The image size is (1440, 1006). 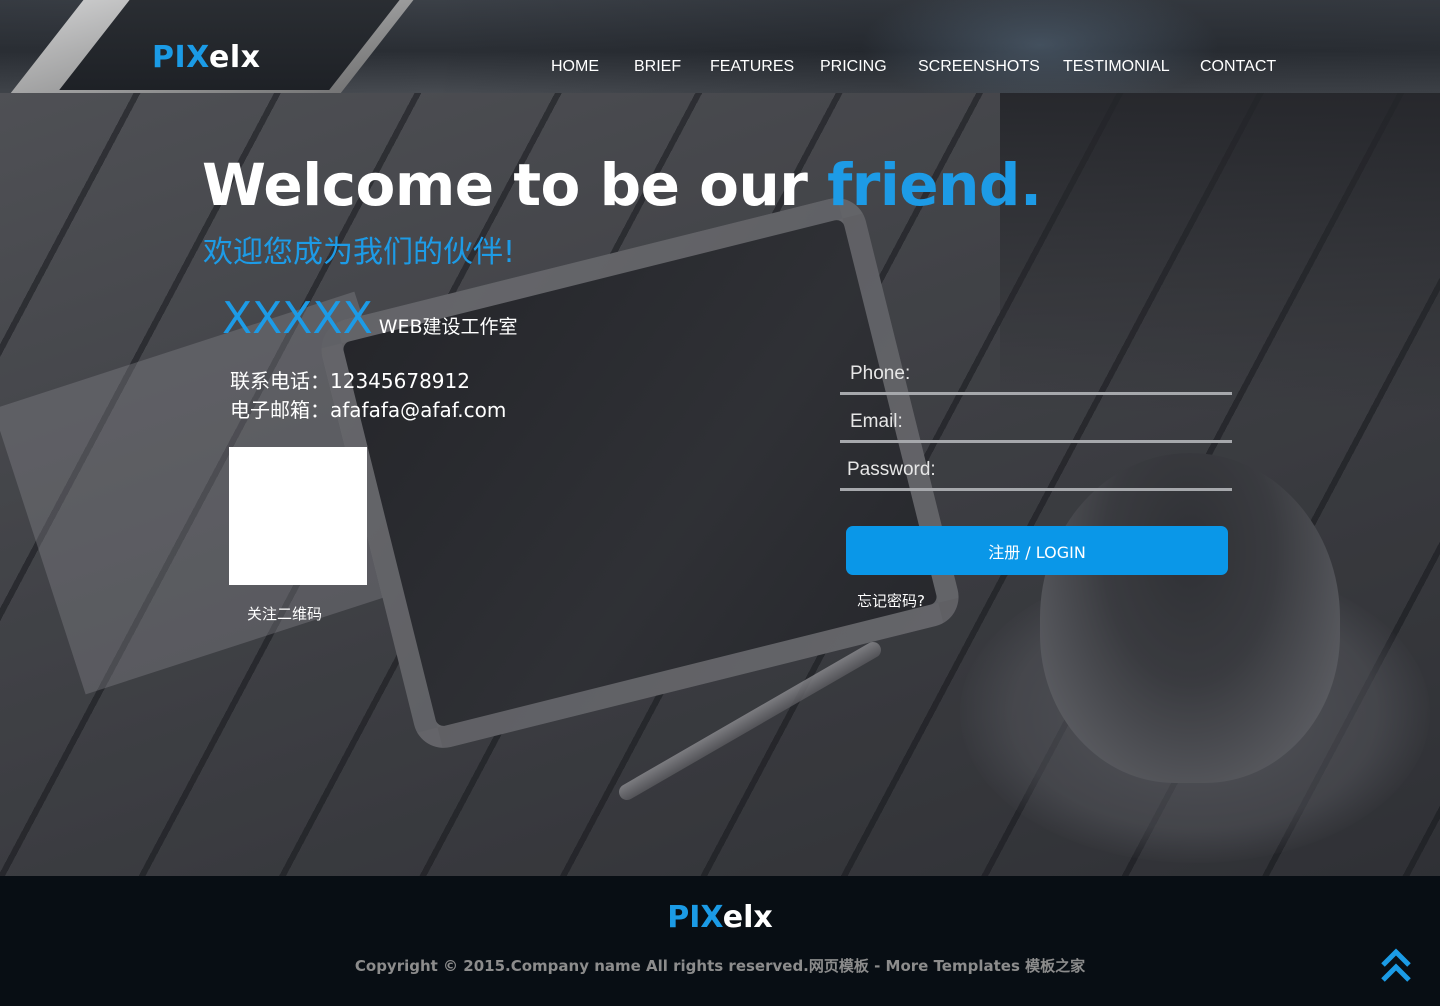 I want to click on nav-screenshots: SCREENSHOTS, so click(x=979, y=67).